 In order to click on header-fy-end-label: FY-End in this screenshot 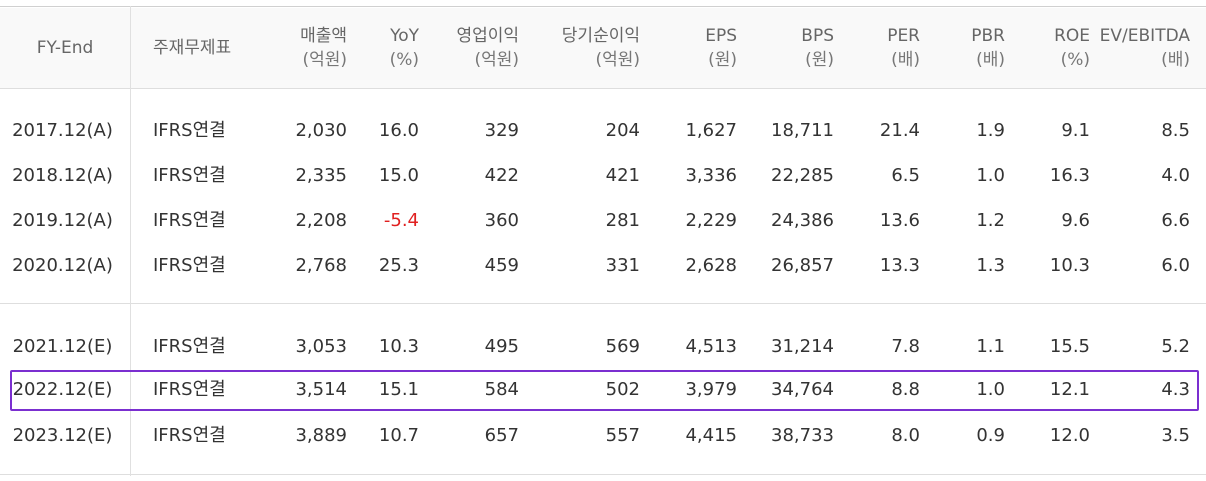, I will do `click(65, 48)`.